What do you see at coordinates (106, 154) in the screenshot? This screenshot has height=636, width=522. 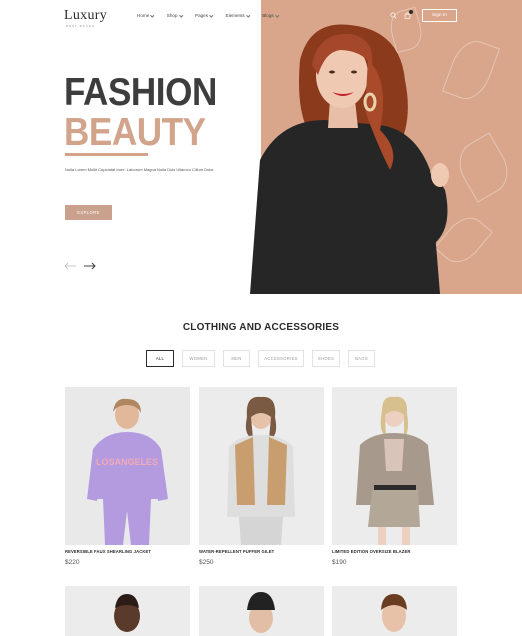 I see `title-underline` at bounding box center [106, 154].